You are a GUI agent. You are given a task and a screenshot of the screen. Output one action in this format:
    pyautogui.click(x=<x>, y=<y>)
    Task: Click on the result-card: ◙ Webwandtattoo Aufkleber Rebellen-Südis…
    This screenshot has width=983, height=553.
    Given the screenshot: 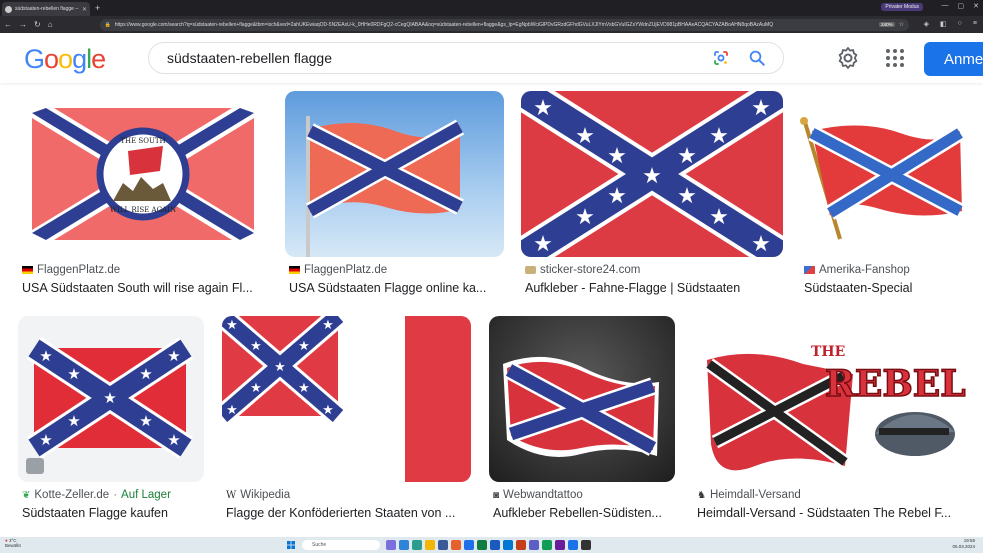 What is the action you would take?
    pyautogui.click(x=583, y=421)
    